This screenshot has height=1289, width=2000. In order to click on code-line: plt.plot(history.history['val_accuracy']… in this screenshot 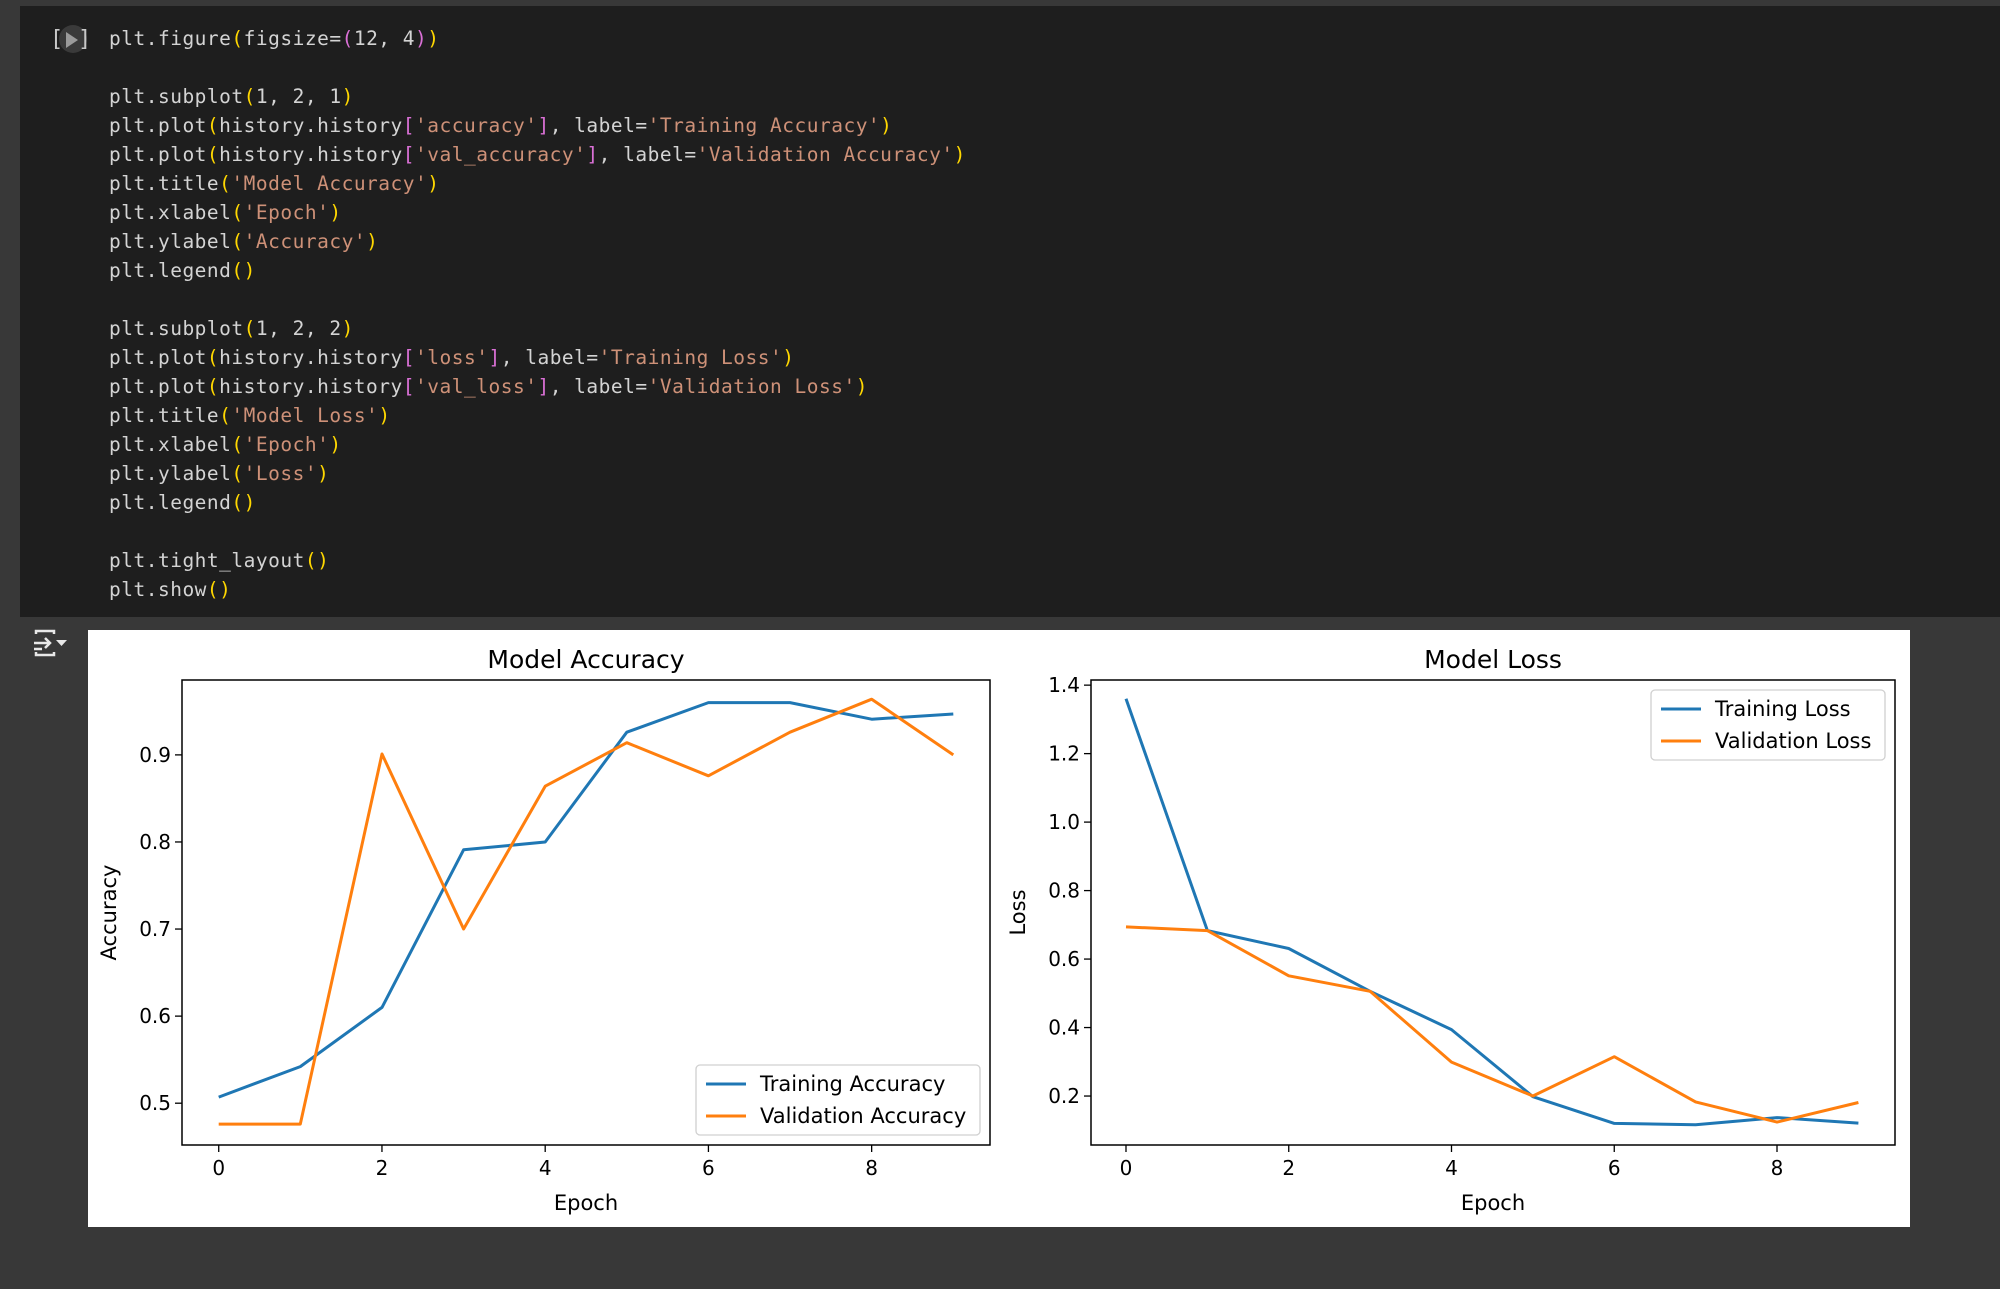, I will do `click(537, 154)`.